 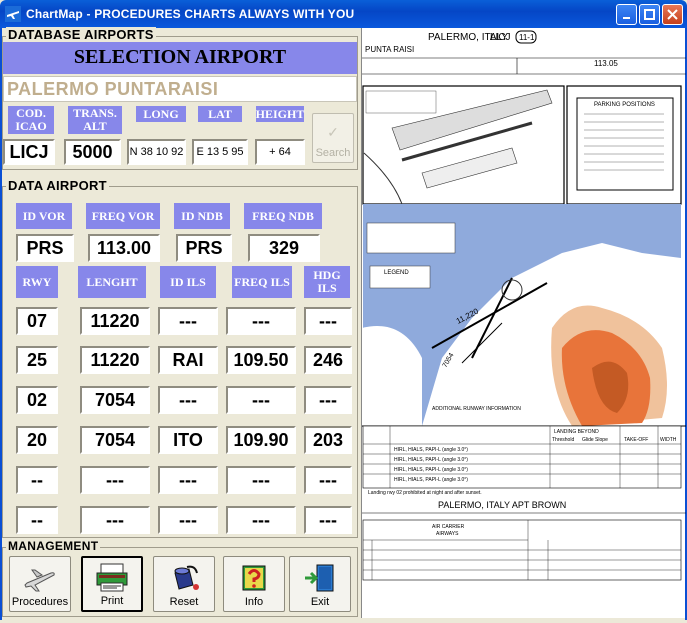 What do you see at coordinates (37, 321) in the screenshot?
I see `rwy-cell: 07` at bounding box center [37, 321].